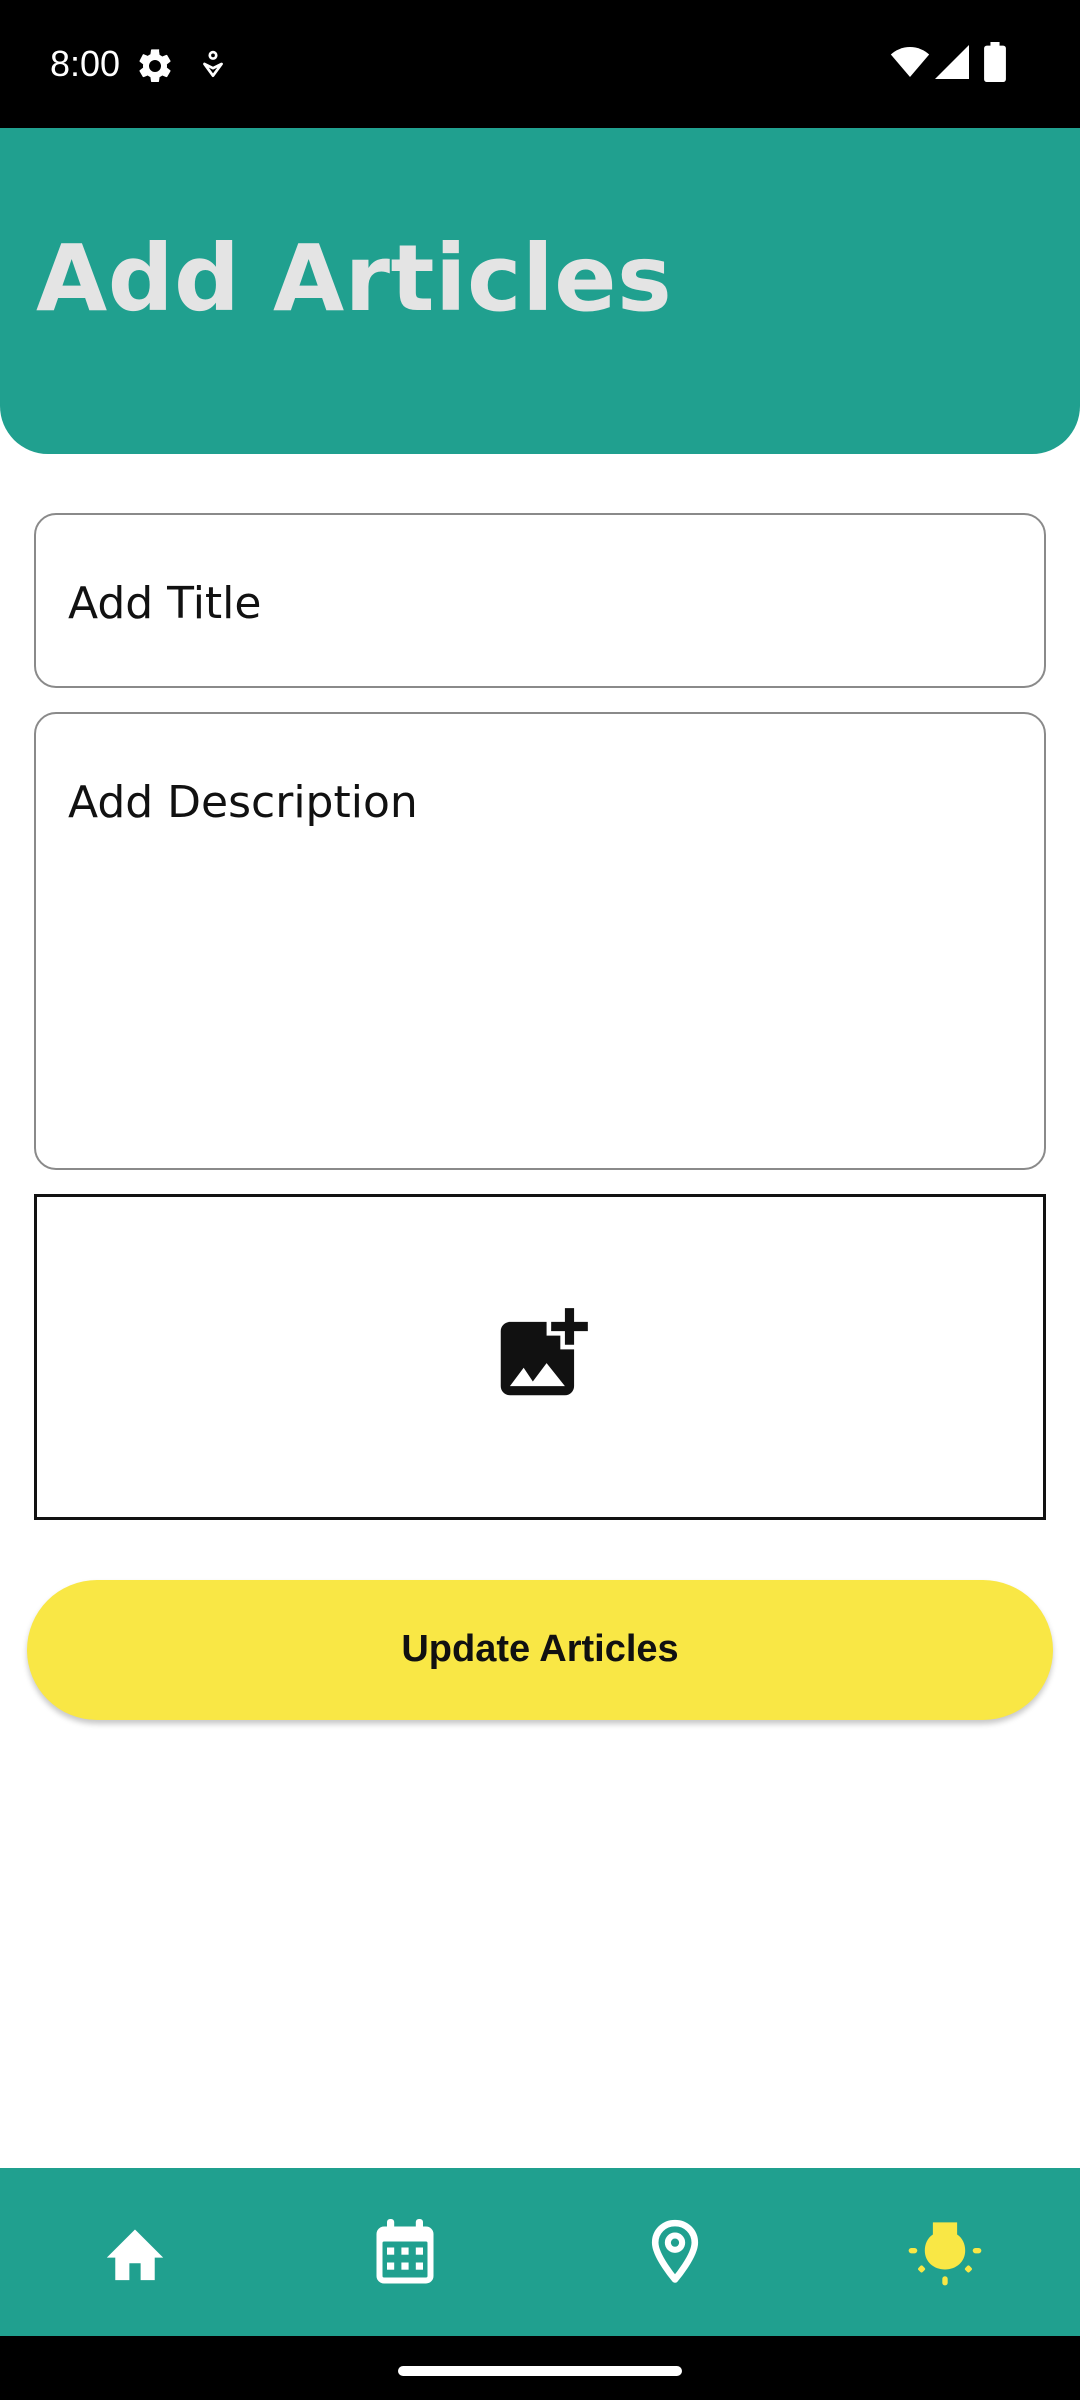 The width and height of the screenshot is (1080, 2400). What do you see at coordinates (165, 603) in the screenshot?
I see `title-input-placeholder: Add Title` at bounding box center [165, 603].